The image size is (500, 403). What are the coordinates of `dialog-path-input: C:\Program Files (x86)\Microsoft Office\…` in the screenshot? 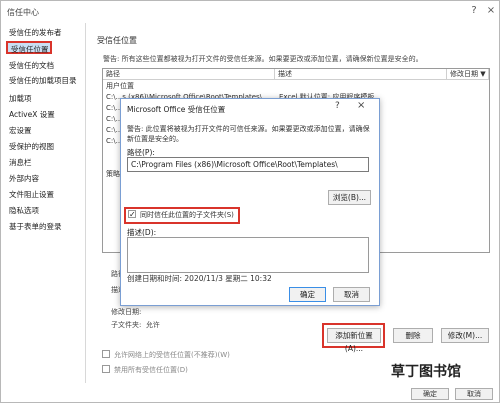 It's located at (248, 164).